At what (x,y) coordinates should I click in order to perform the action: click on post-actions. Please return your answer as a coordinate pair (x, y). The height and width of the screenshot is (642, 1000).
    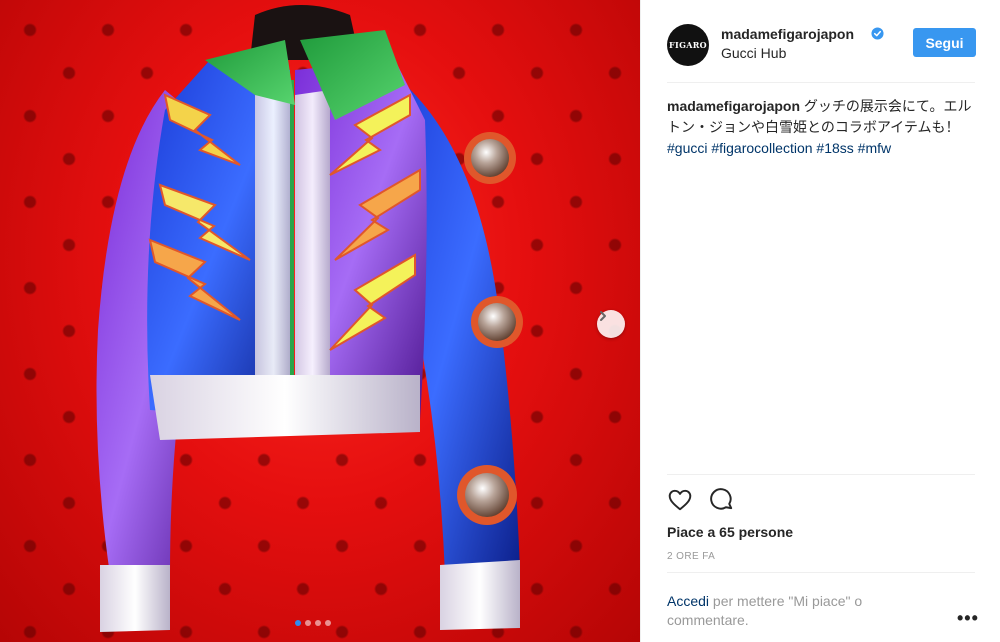
    Looking at the image, I should click on (701, 500).